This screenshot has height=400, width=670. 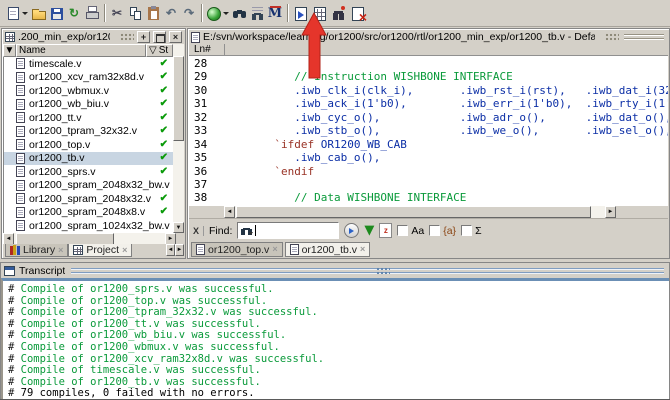 I want to click on whole-word-label: {a}, so click(x=450, y=230).